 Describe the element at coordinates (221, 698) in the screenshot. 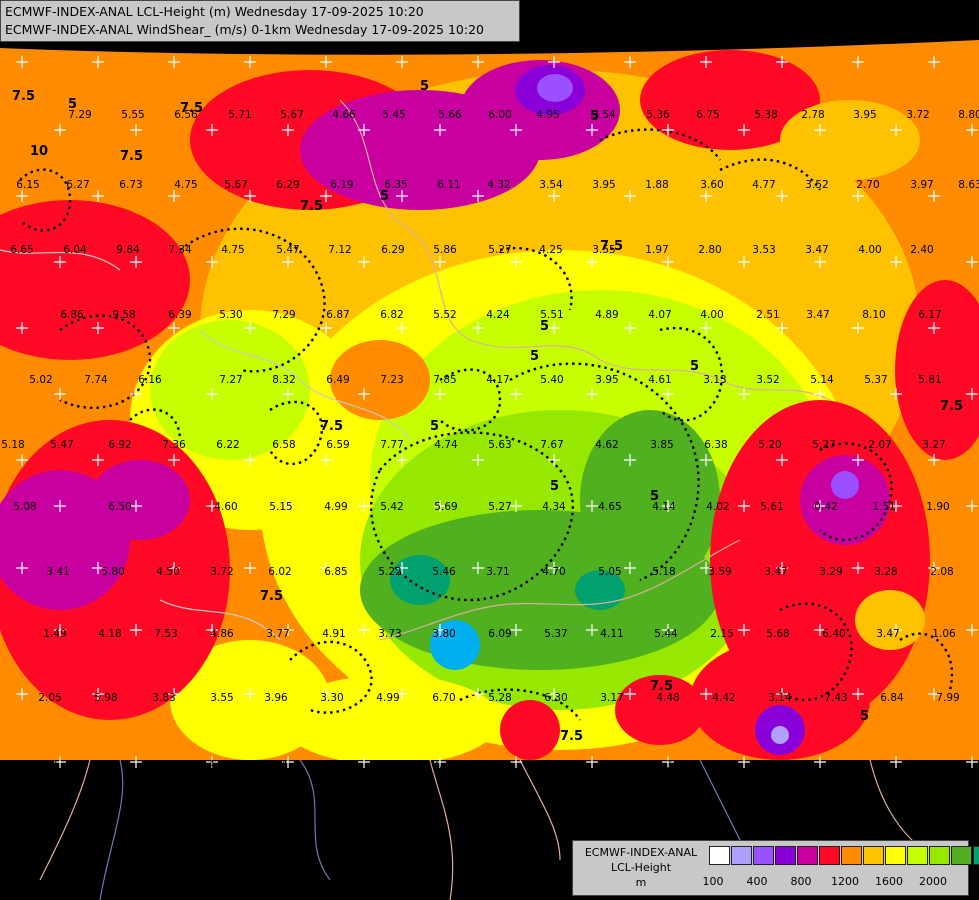

I see `station-value: 3.55` at that location.